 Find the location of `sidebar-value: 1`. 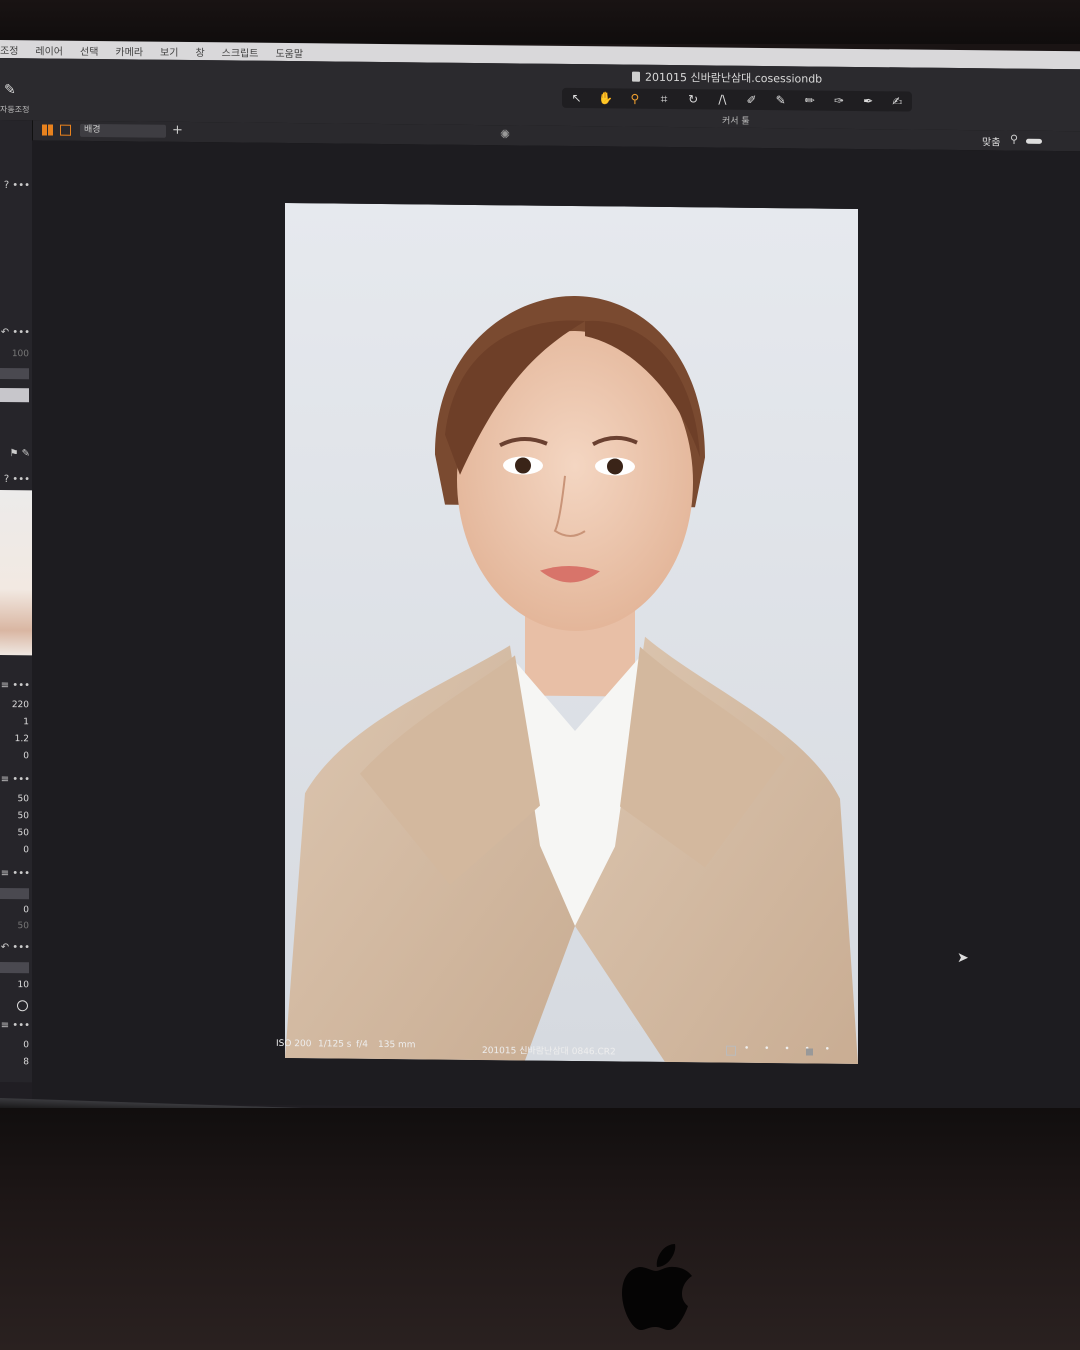

sidebar-value: 1 is located at coordinates (26, 722).